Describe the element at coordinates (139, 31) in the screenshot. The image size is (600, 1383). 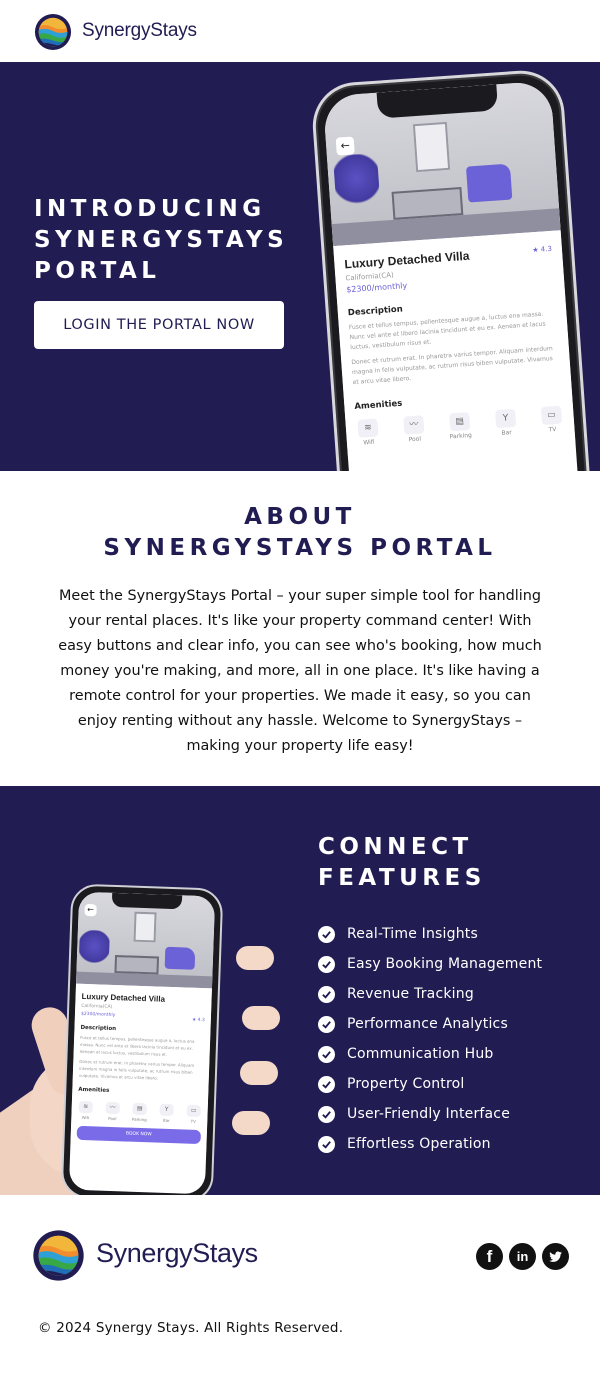
I see `header-brand-name: SynergyStays` at that location.